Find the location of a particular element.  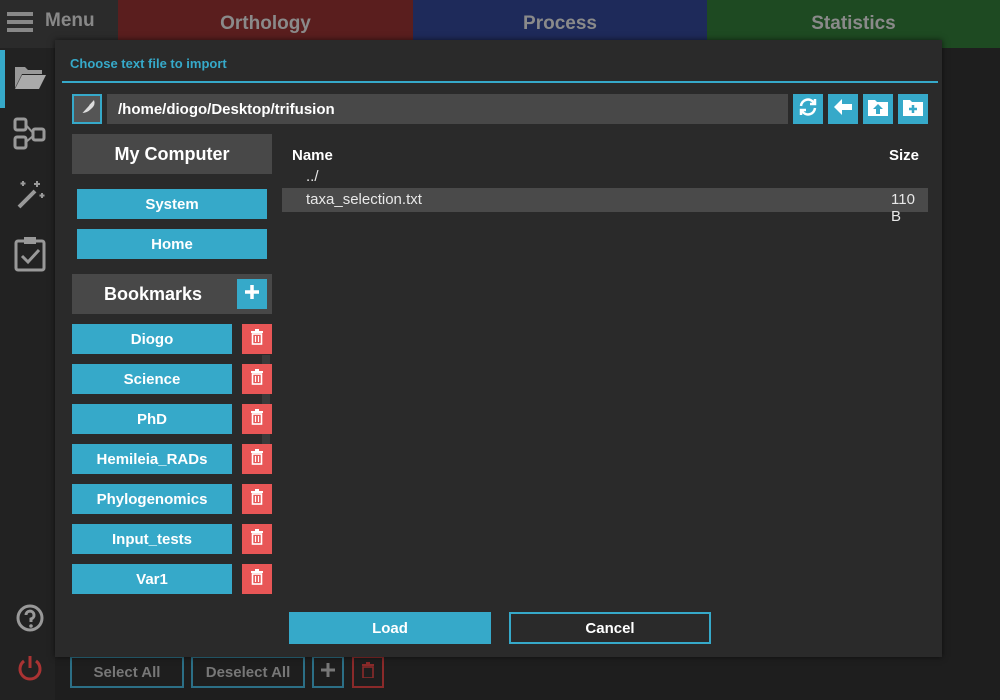

new-folder-button is located at coordinates (913, 109).